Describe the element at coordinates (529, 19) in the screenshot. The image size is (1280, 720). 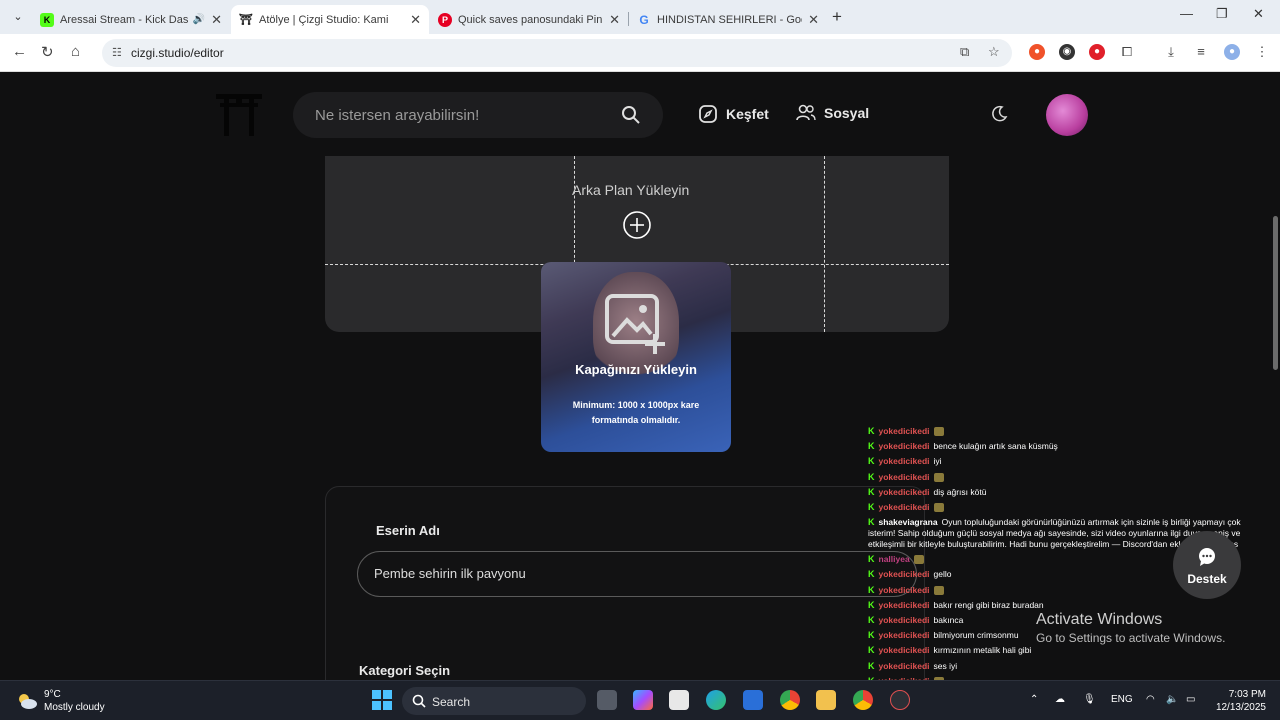
I see `tab-pinterest: P Quick saves panosundaki Pin ✕` at that location.